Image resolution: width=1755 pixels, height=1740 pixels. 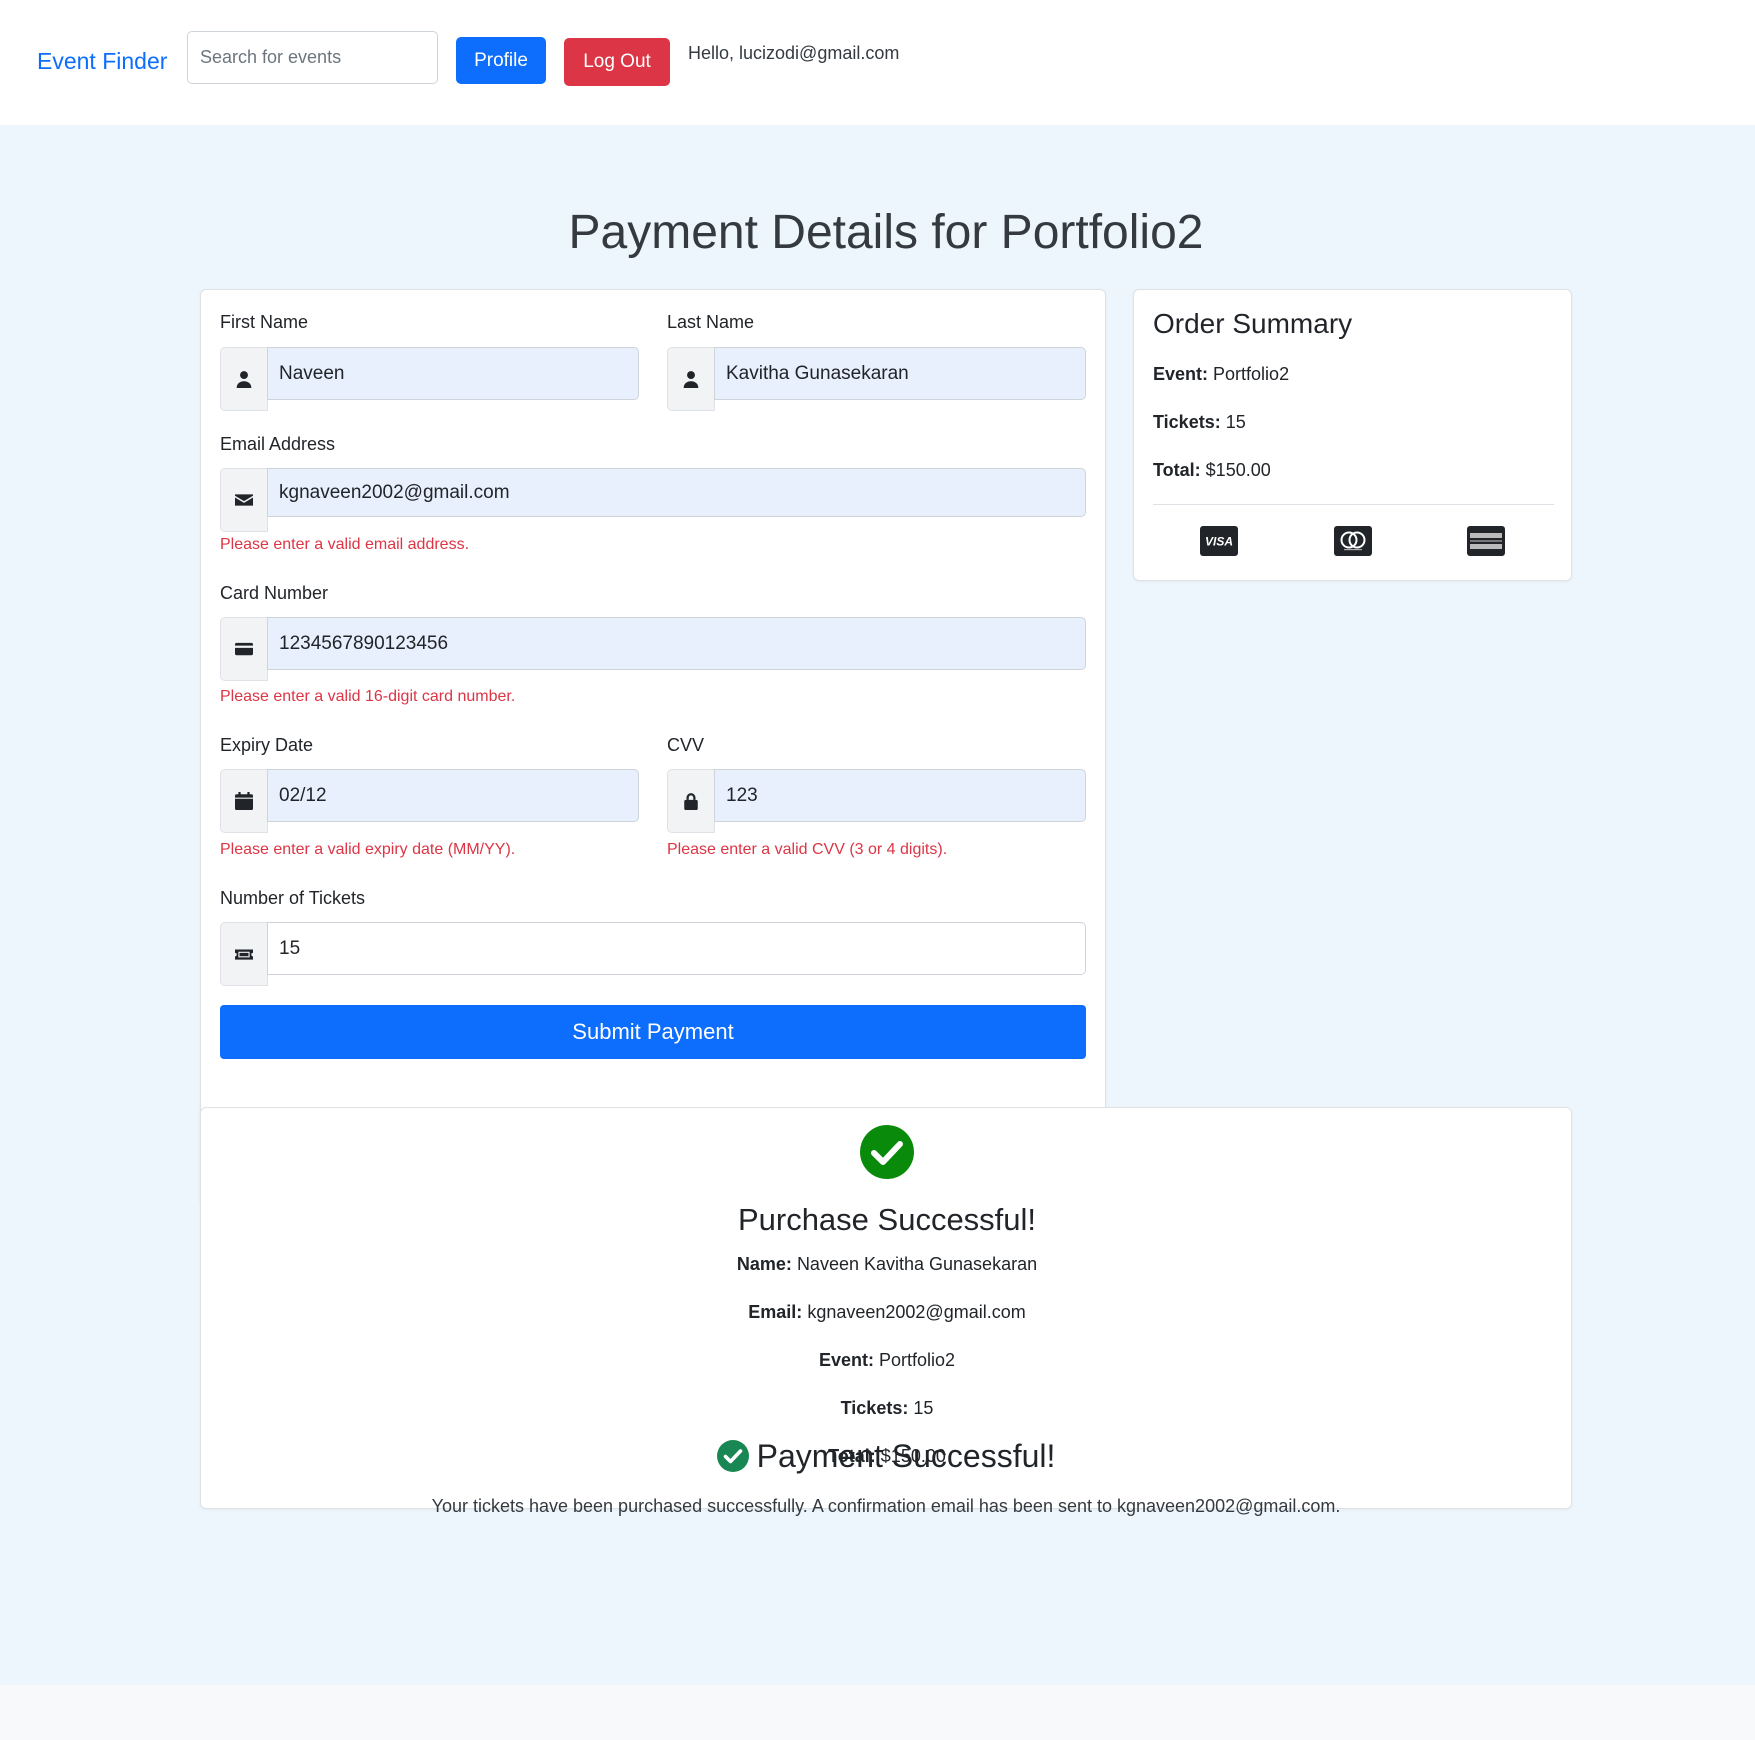 I want to click on visa-icon: VISA, so click(x=1219, y=541).